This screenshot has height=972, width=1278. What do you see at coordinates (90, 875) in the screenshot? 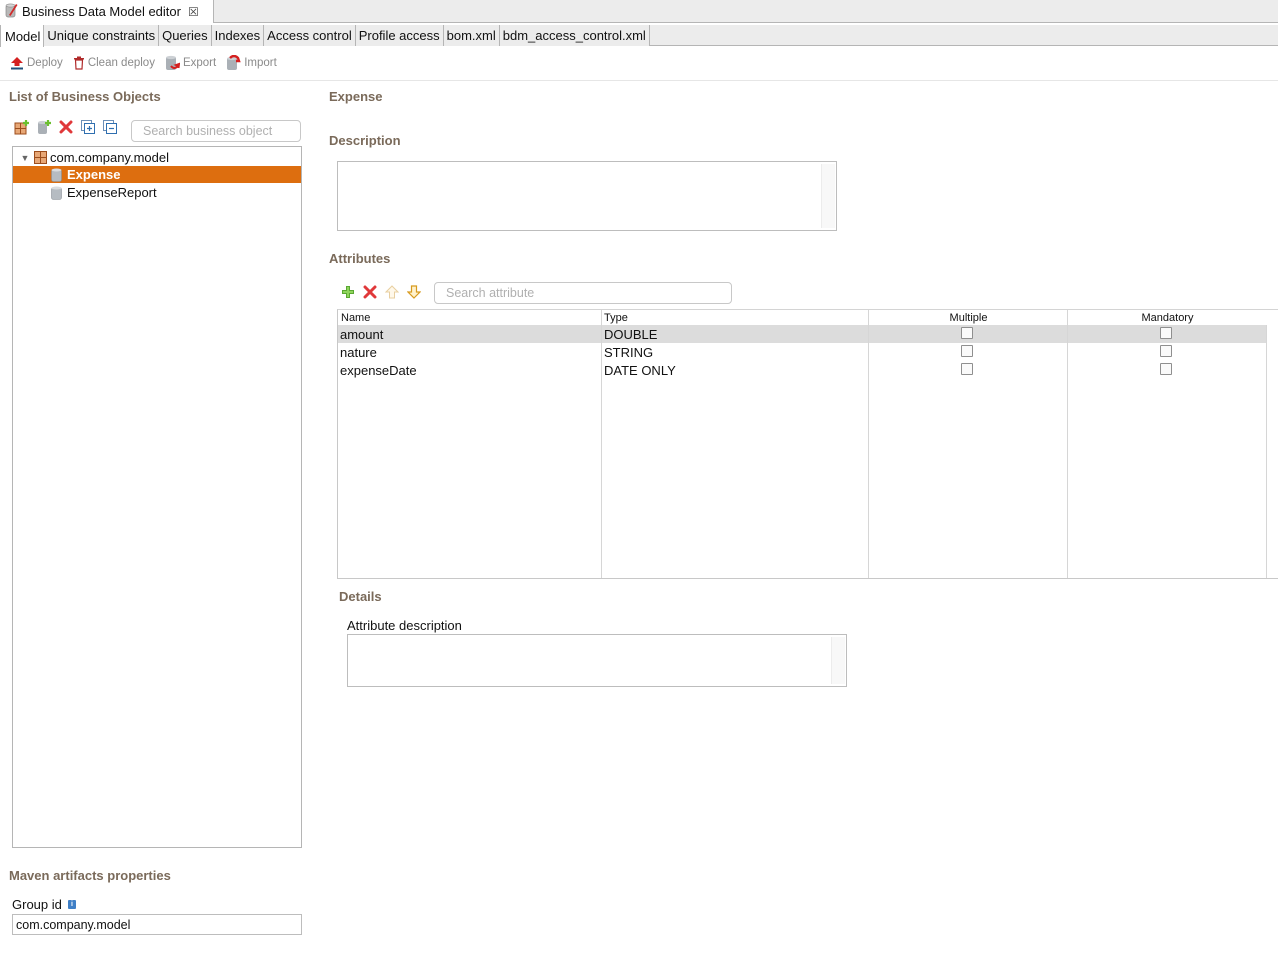
I see `maven-properties-title: Maven artifacts properties` at bounding box center [90, 875].